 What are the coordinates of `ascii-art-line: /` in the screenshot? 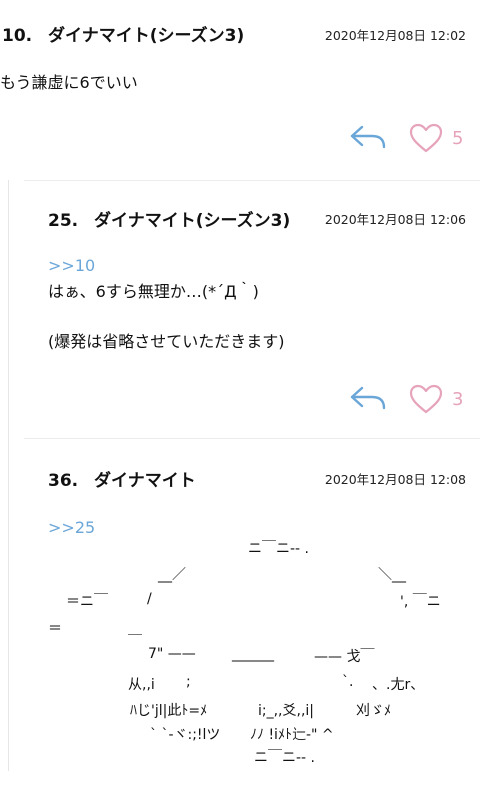 It's located at (149, 599).